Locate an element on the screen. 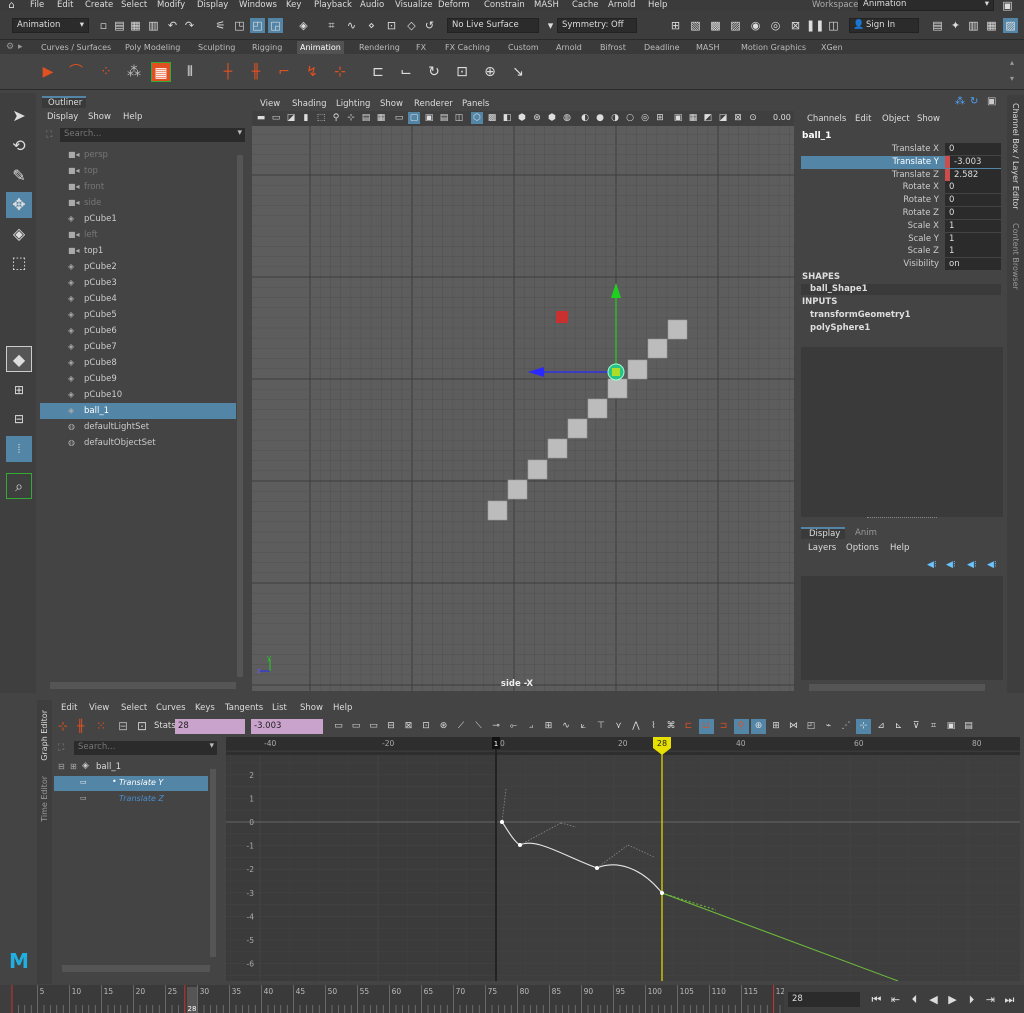 This screenshot has width=1024, height=1013. outliner-item: ■◂ top is located at coordinates (138, 171).